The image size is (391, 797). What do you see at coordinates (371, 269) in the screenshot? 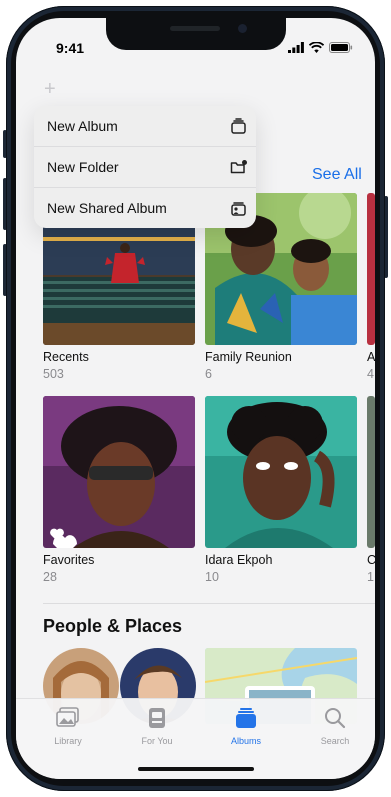
I see `album-thumb-partial-a` at bounding box center [371, 269].